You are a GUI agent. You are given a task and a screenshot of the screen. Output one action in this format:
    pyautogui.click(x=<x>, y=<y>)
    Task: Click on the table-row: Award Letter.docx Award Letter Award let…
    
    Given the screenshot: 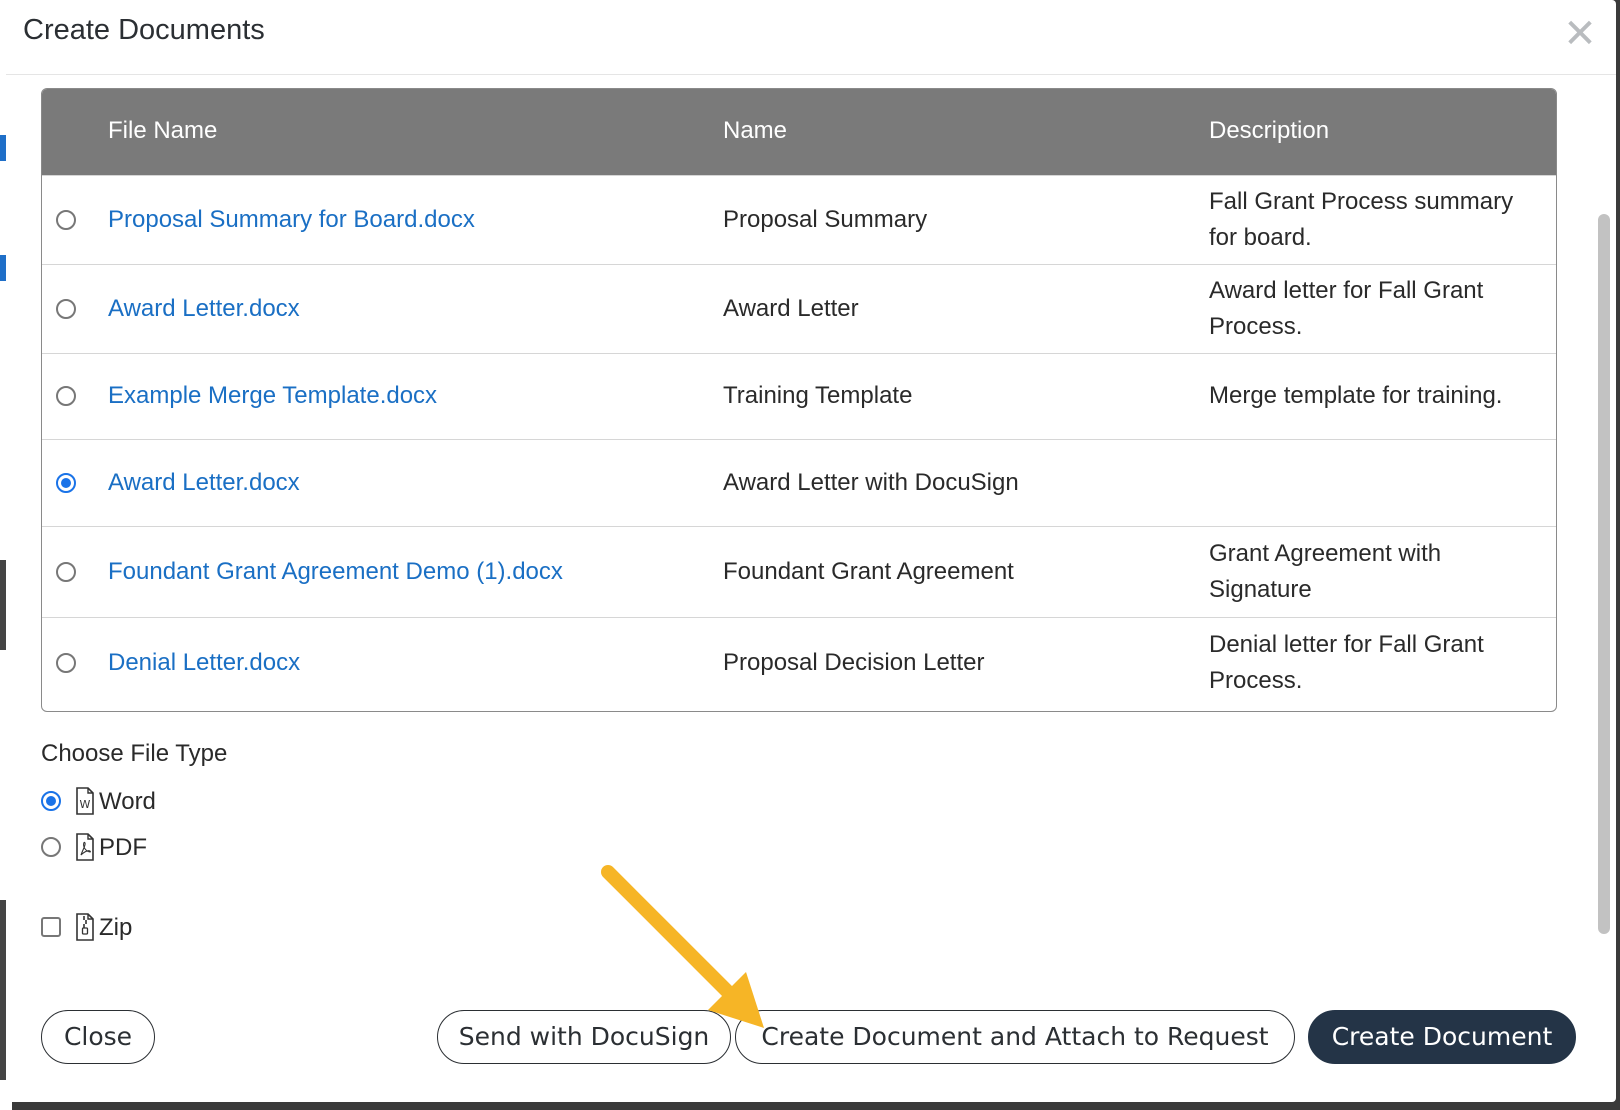 What is the action you would take?
    pyautogui.click(x=799, y=308)
    